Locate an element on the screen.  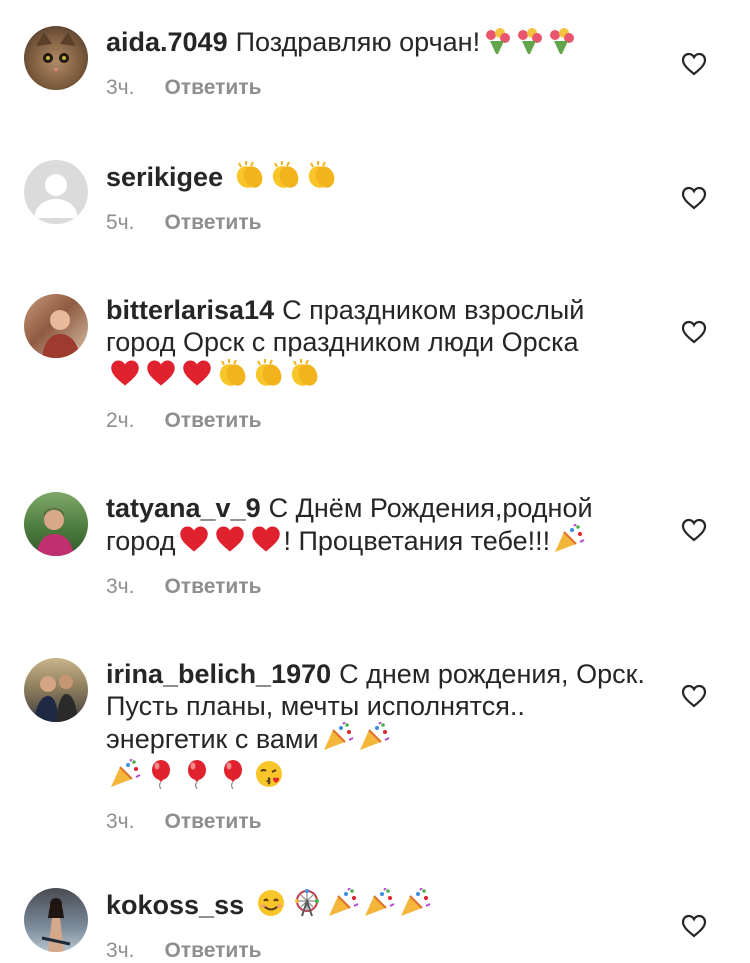
comment-text: aida.7049 Поздравляю орчан! is located at coordinates (378, 44).